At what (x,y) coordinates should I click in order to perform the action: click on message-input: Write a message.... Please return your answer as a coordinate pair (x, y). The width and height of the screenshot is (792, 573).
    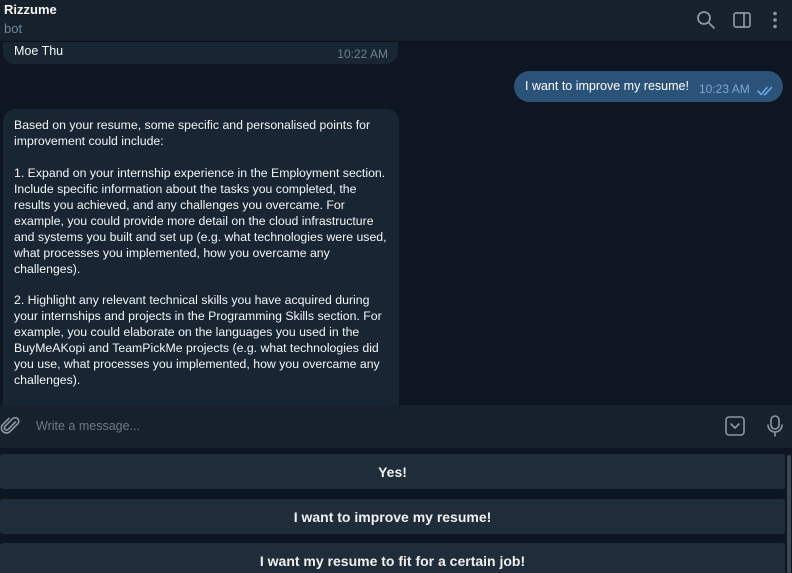
    Looking at the image, I should click on (88, 426).